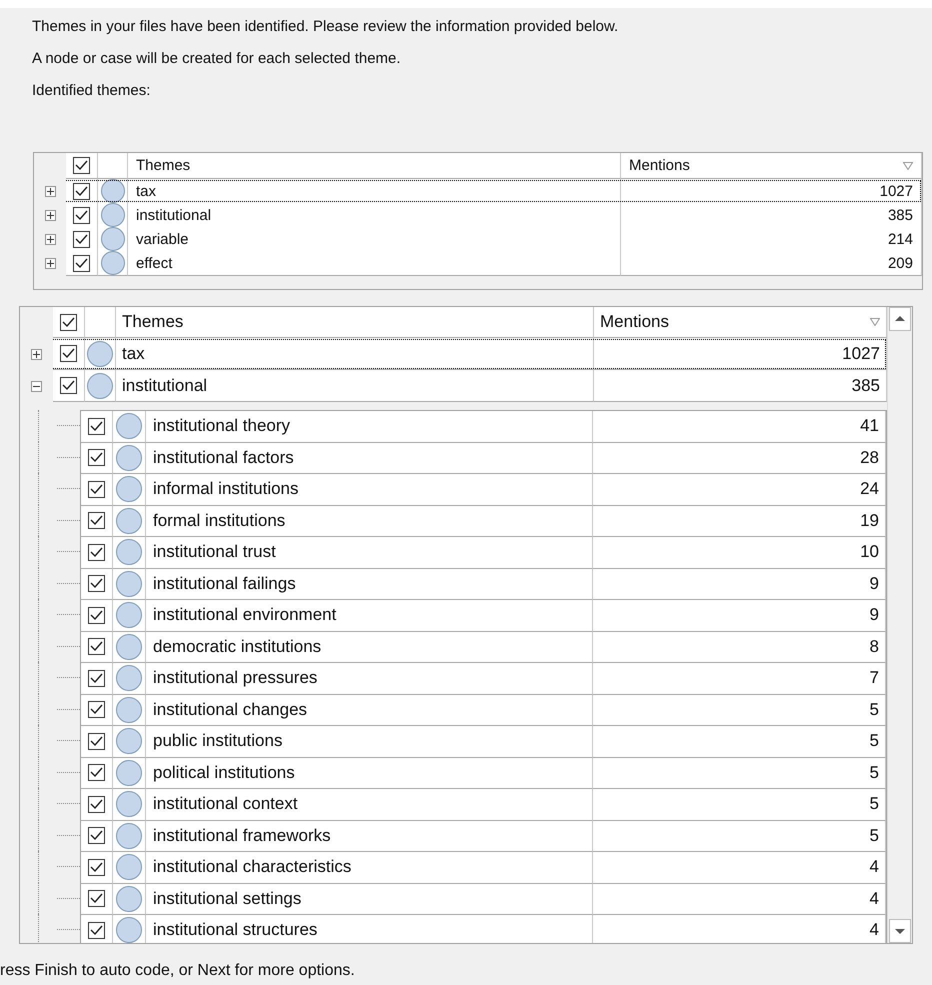 The width and height of the screenshot is (932, 985). I want to click on theme-cell: institutional trust, so click(369, 552).